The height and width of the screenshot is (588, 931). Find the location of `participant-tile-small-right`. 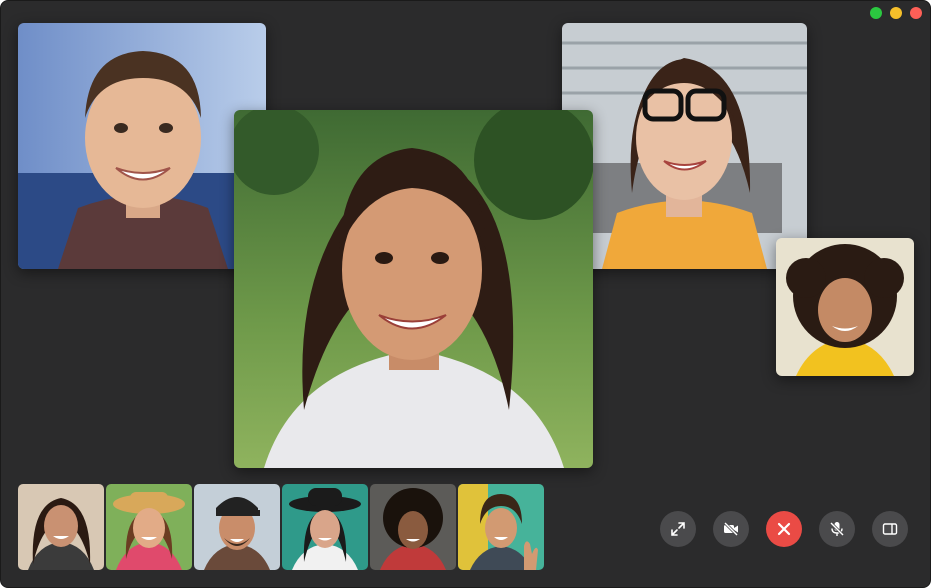

participant-tile-small-right is located at coordinates (845, 307).